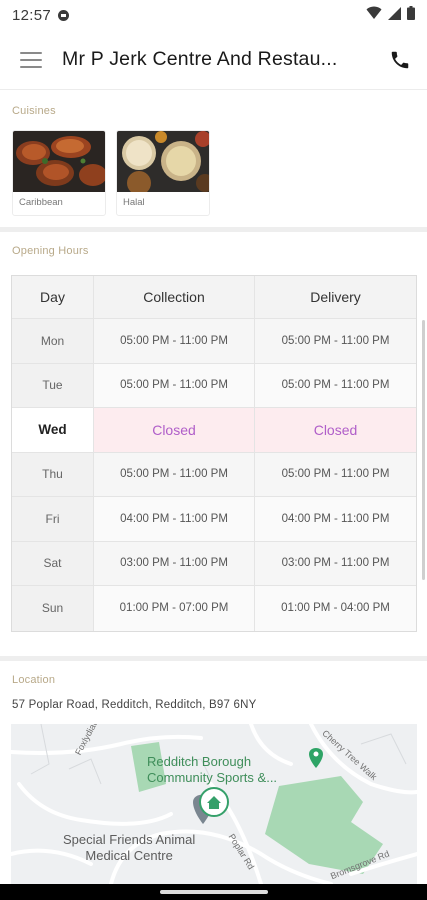  What do you see at coordinates (400, 60) in the screenshot?
I see `phone-icon` at bounding box center [400, 60].